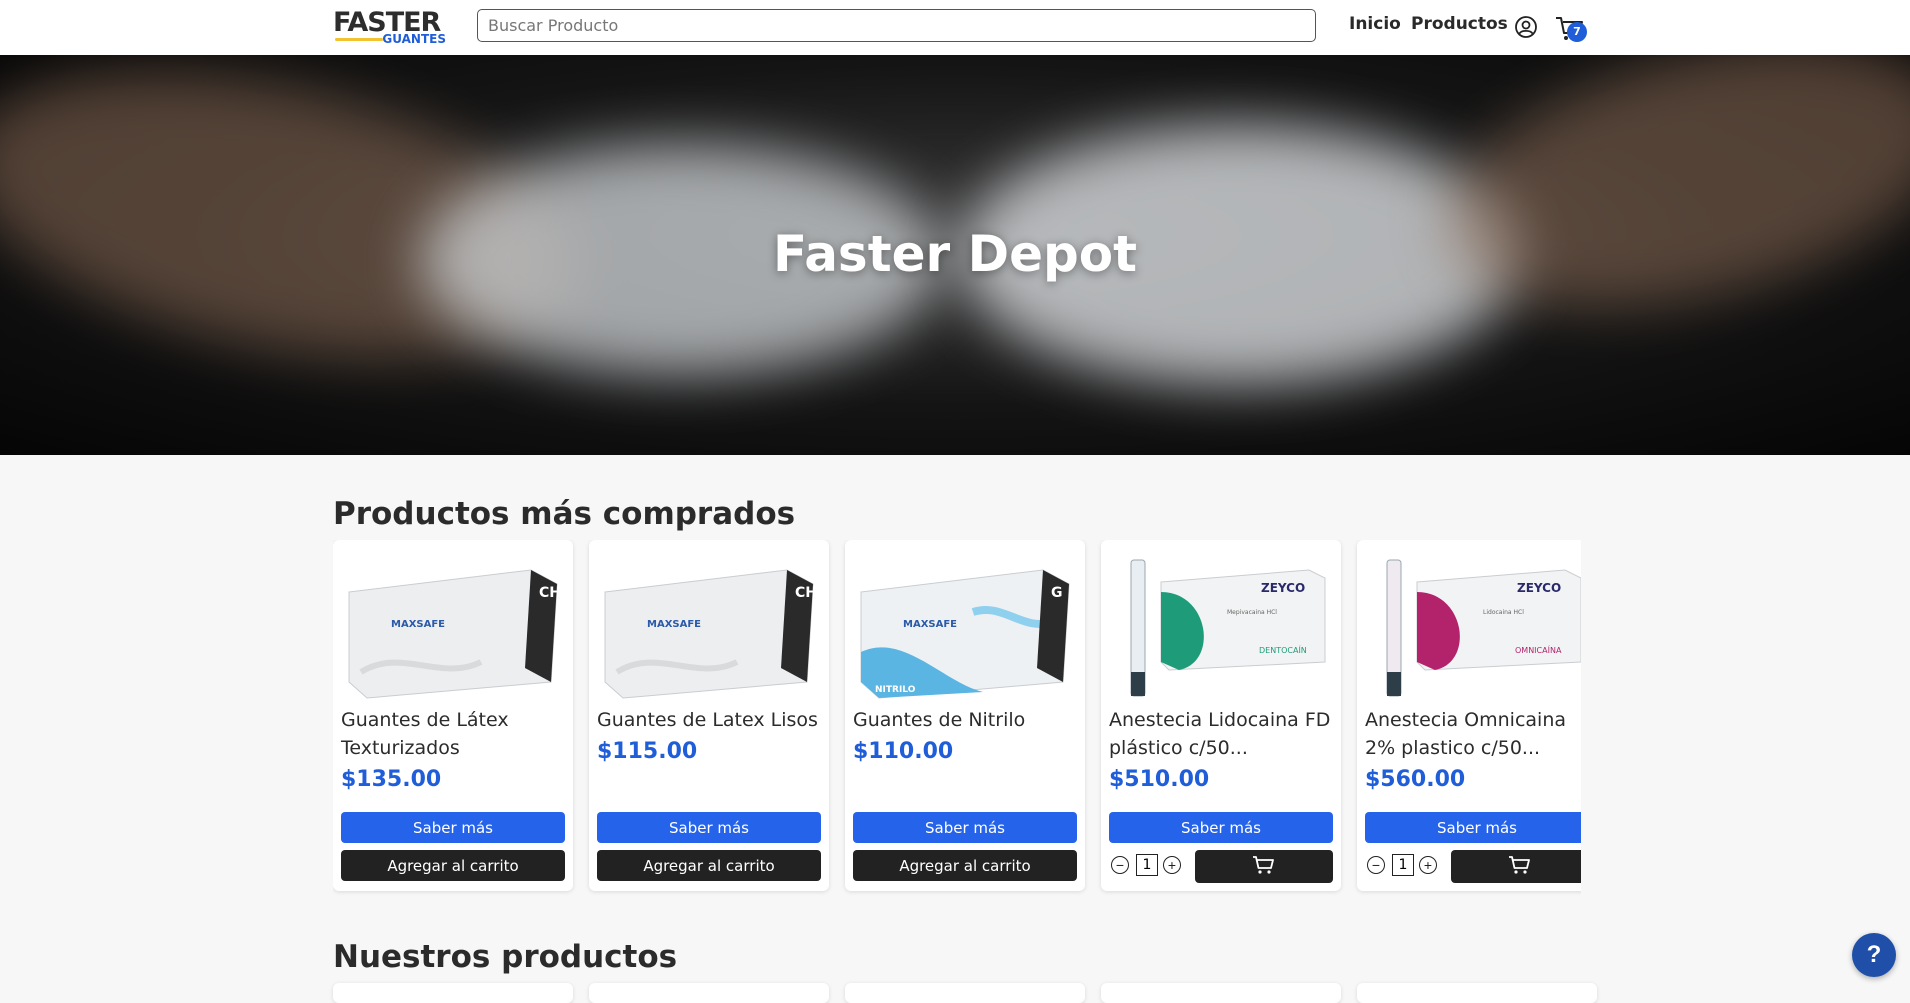 This screenshot has height=1003, width=1910. I want to click on product-image: ZEYCO Lidocaina HCl OMNICAÍNA, so click(1473, 626).